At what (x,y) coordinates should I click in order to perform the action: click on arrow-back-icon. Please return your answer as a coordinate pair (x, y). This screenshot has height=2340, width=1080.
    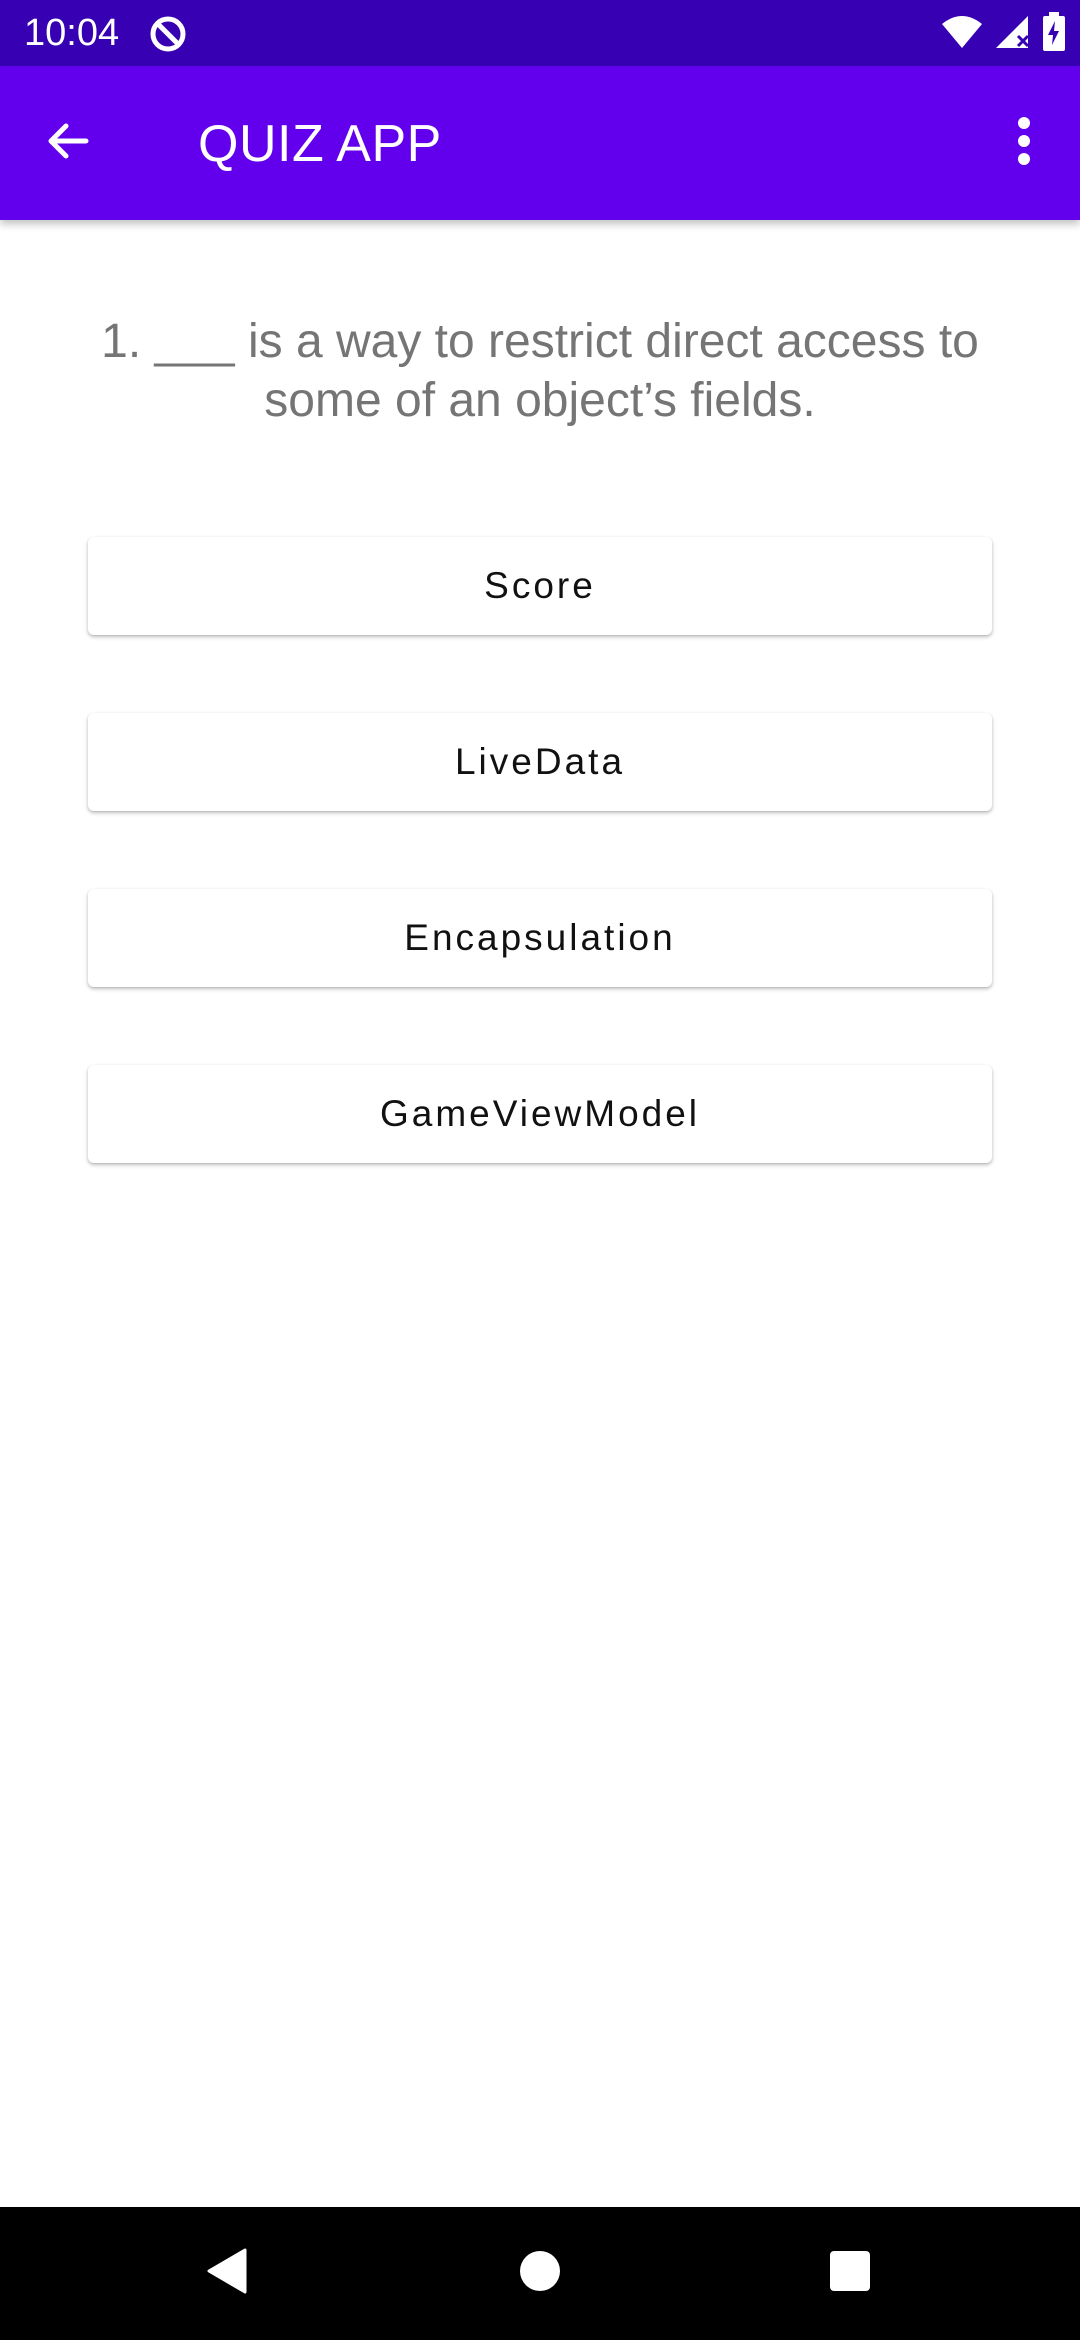
    Looking at the image, I should click on (68, 143).